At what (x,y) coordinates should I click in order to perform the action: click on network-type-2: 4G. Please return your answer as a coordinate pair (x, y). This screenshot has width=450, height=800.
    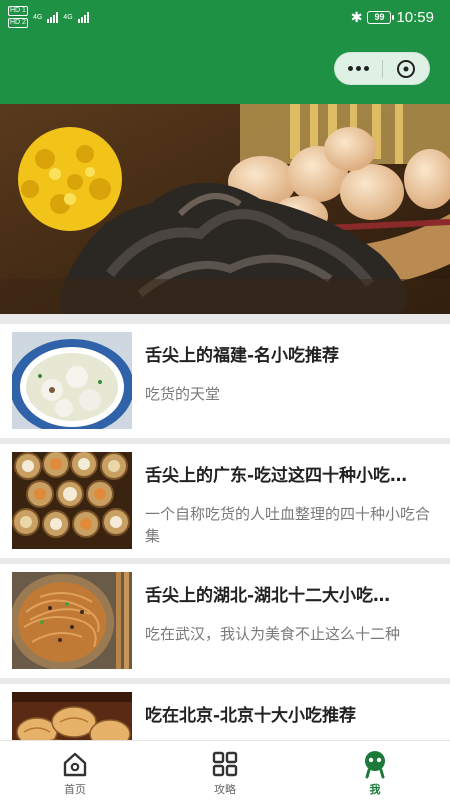
    Looking at the image, I should click on (68, 17).